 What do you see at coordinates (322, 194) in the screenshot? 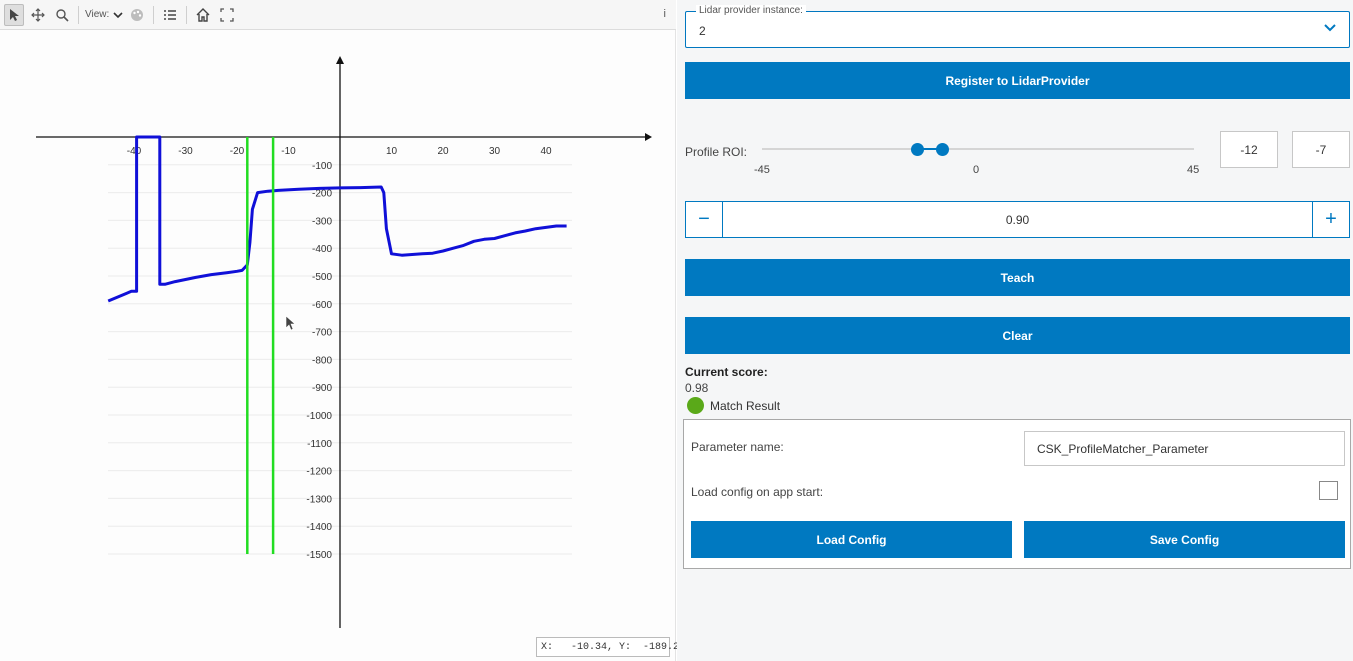
I see `y-tick-label: -200` at bounding box center [322, 194].